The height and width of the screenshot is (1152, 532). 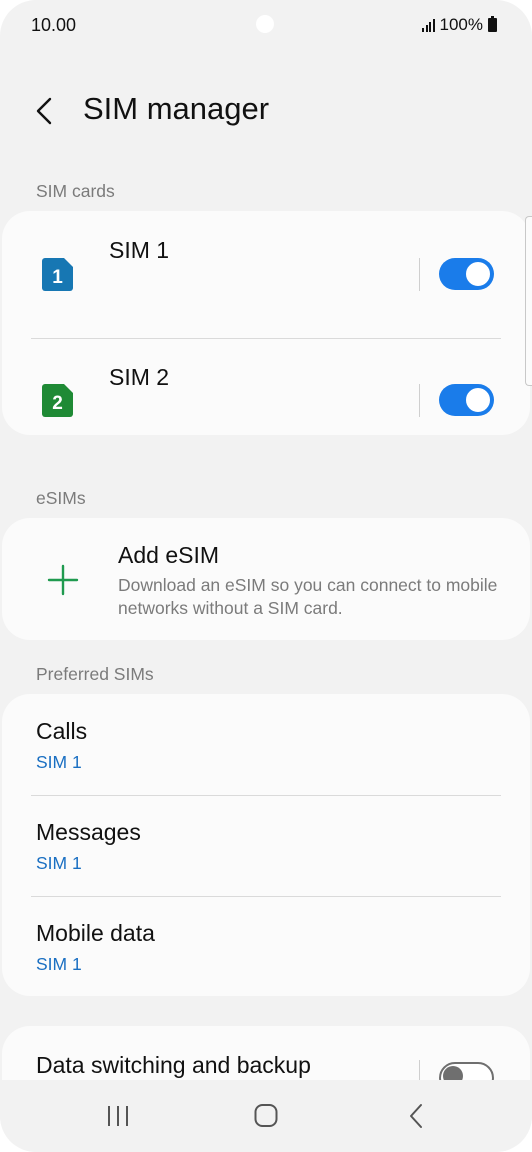 I want to click on preferred-title: Calls, so click(x=62, y=731).